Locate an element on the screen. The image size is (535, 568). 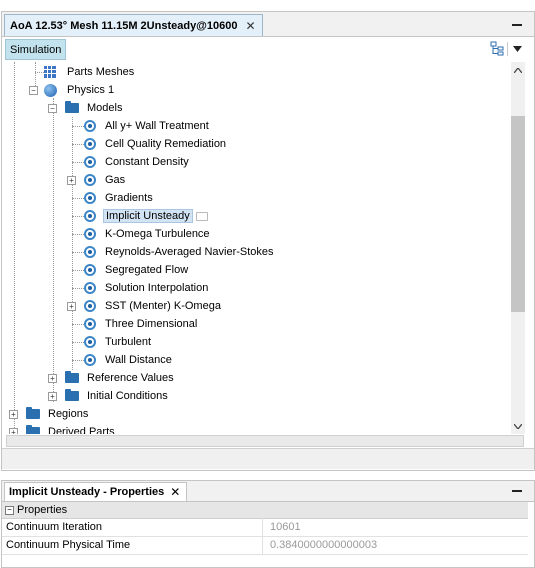
tree-item-label: K-Omega Turbulence is located at coordinates (157, 234).